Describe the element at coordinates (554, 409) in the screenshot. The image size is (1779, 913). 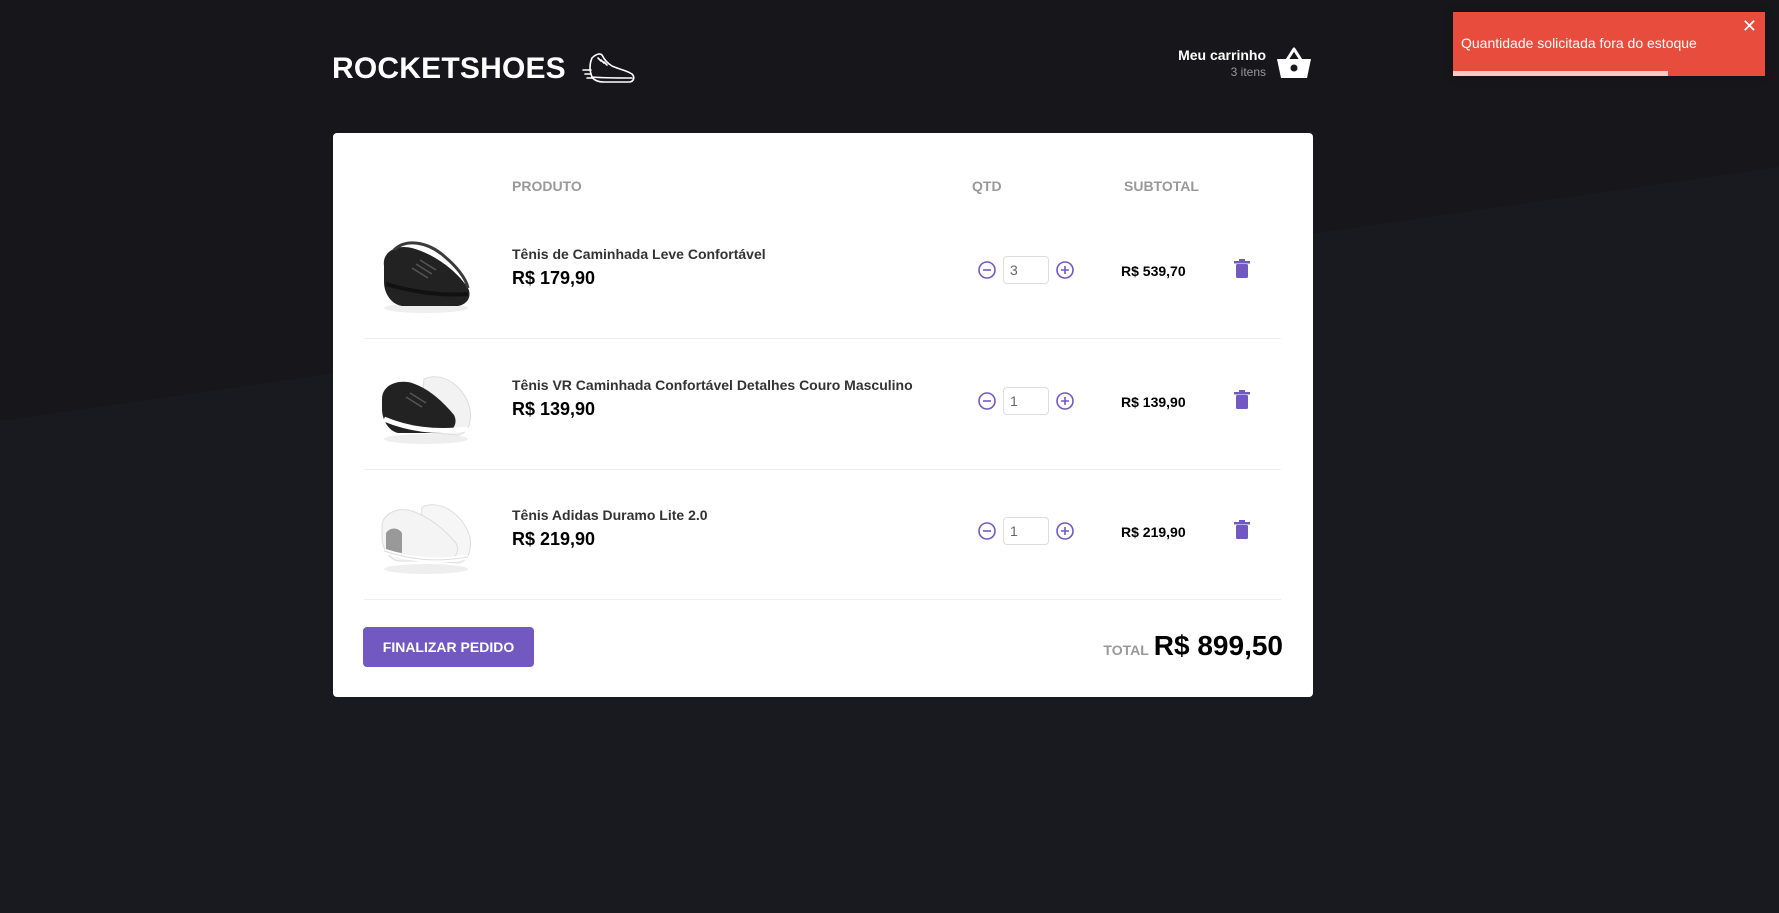
I see `product-price: R$ 139,90` at that location.